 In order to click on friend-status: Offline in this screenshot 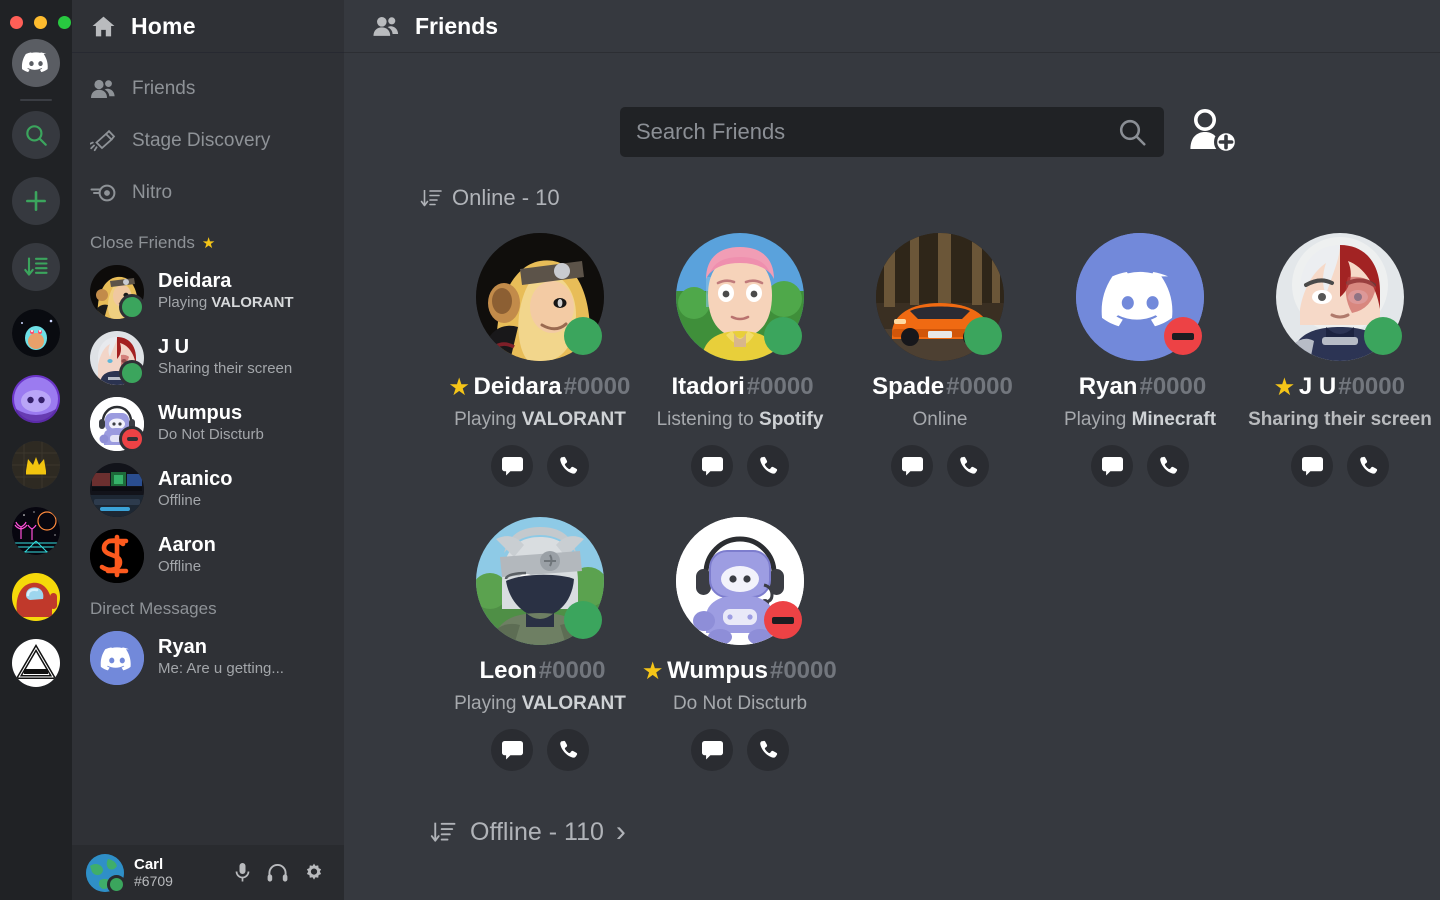, I will do `click(180, 501)`.